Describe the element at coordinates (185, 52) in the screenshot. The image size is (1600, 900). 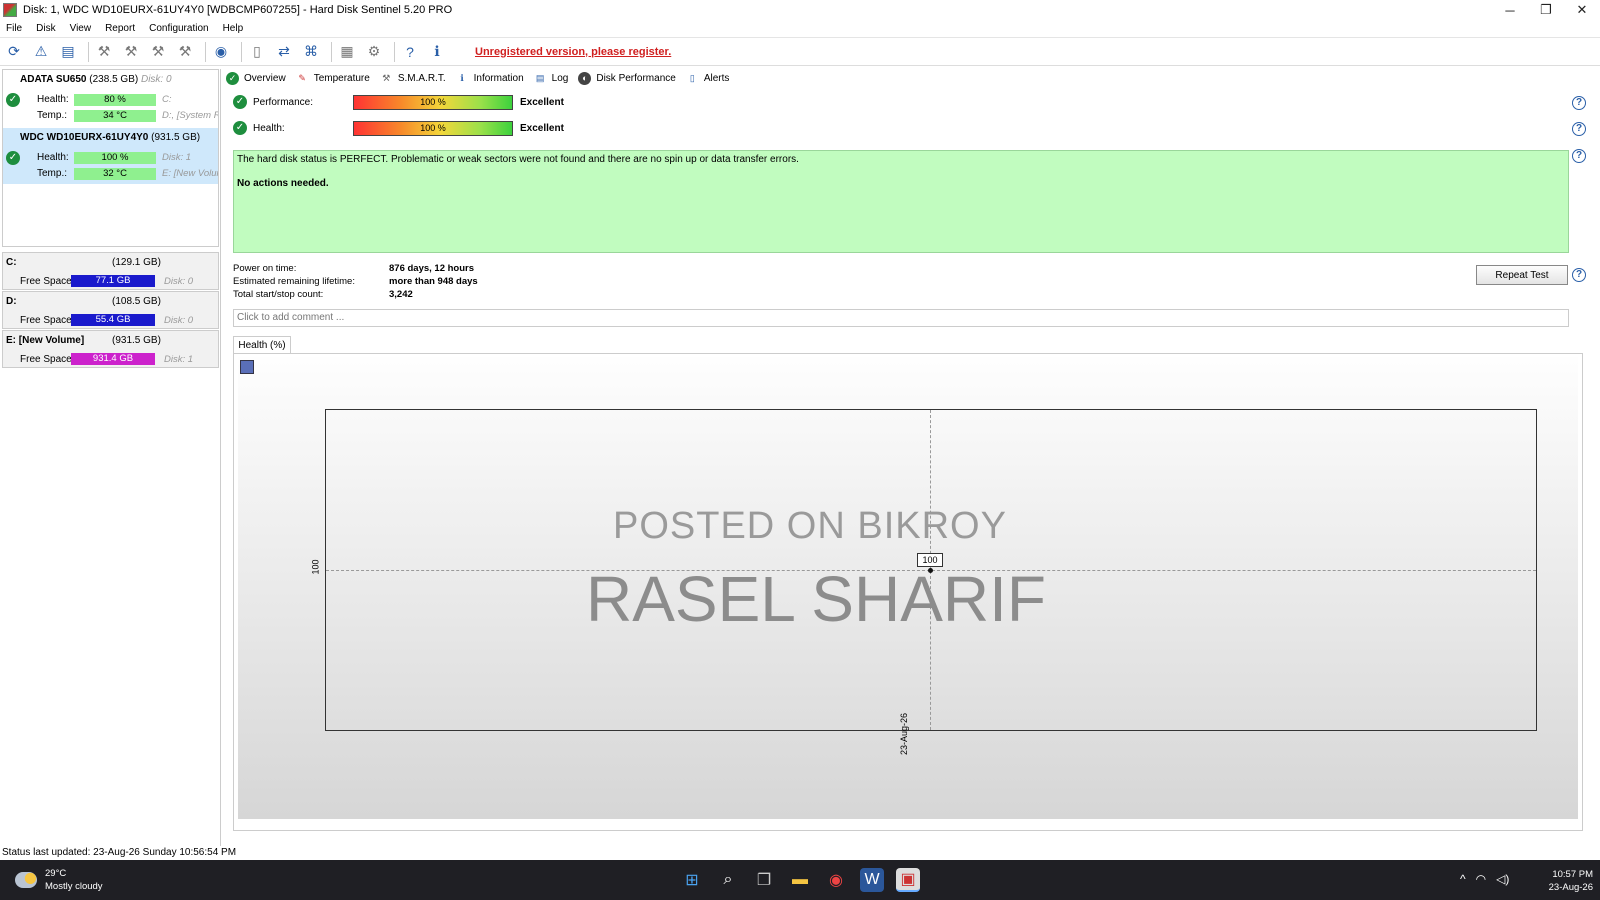
I see `disk-tools-icon: ⚒` at that location.